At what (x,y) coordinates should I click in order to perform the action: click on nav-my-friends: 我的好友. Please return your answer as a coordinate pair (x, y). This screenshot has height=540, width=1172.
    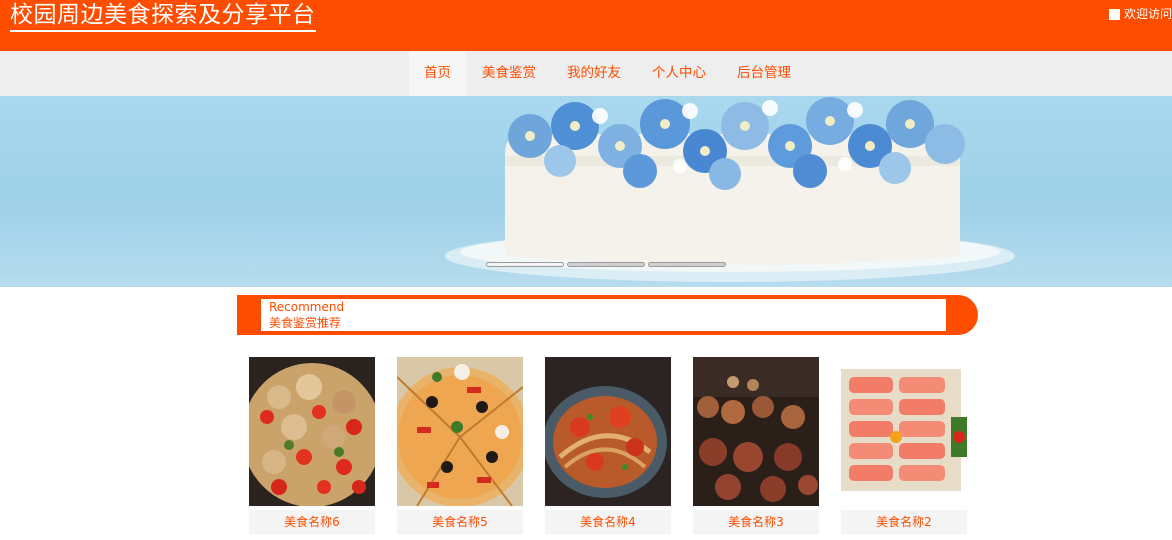
    Looking at the image, I should click on (594, 73).